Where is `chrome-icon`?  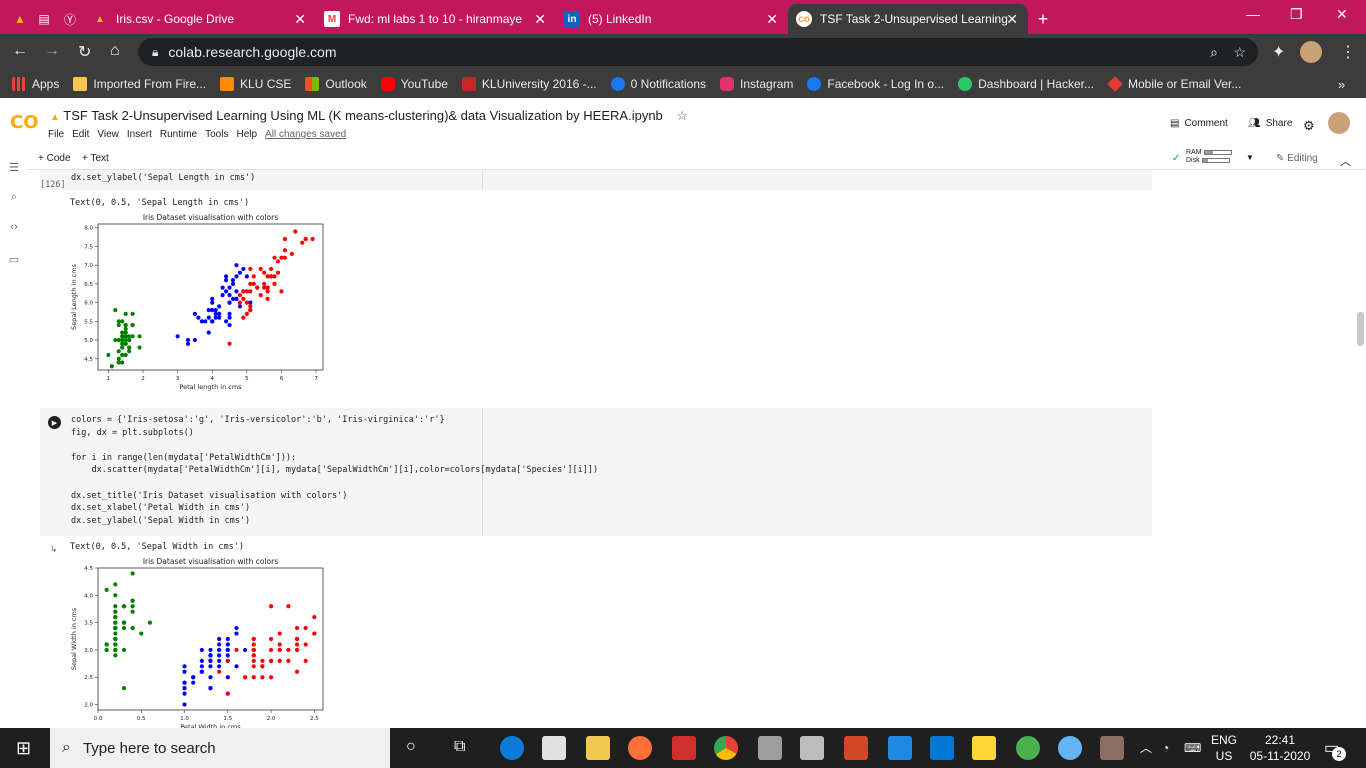
chrome-icon is located at coordinates (726, 748).